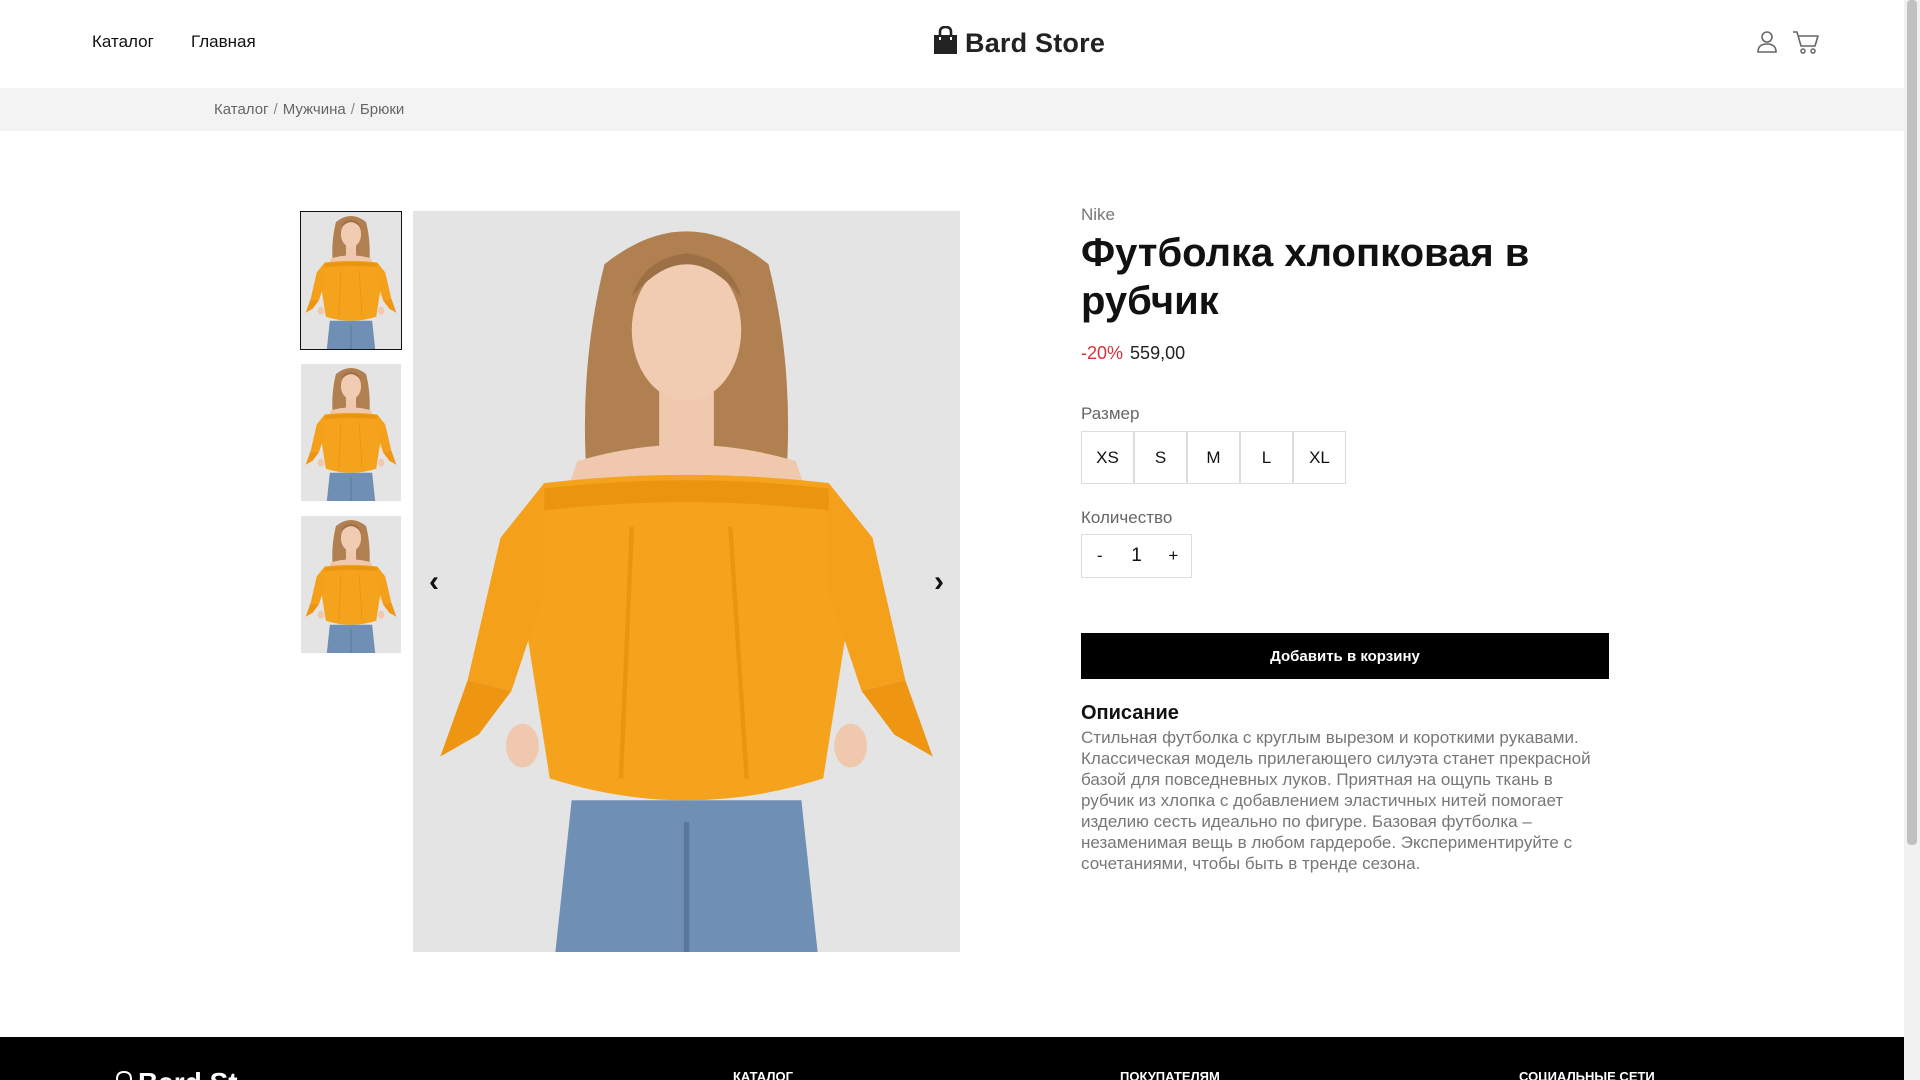 The image size is (1920, 1080). Describe the element at coordinates (945, 43) in the screenshot. I see `shopping-bag-icon` at that location.